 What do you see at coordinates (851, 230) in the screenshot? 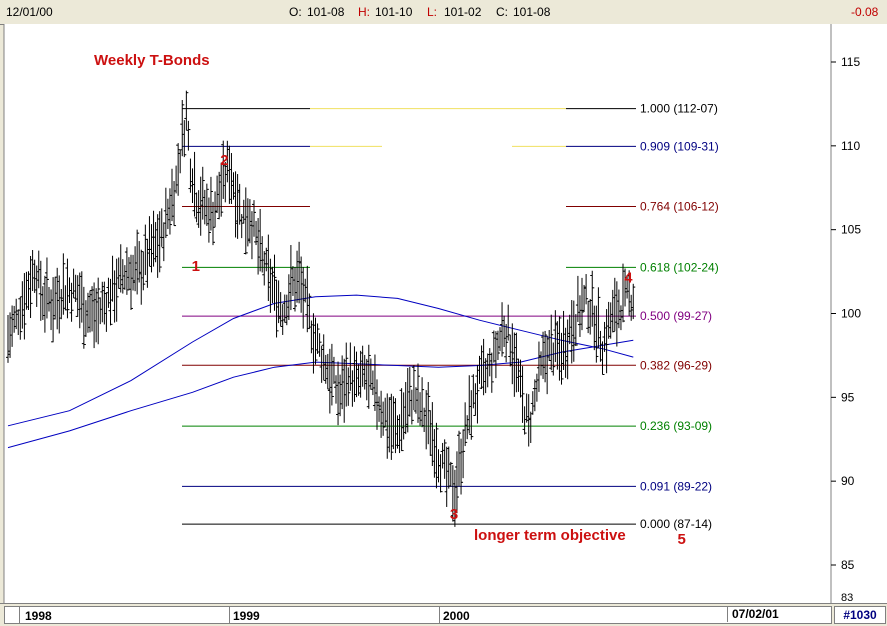
I see `y-tick-label: 105` at bounding box center [851, 230].